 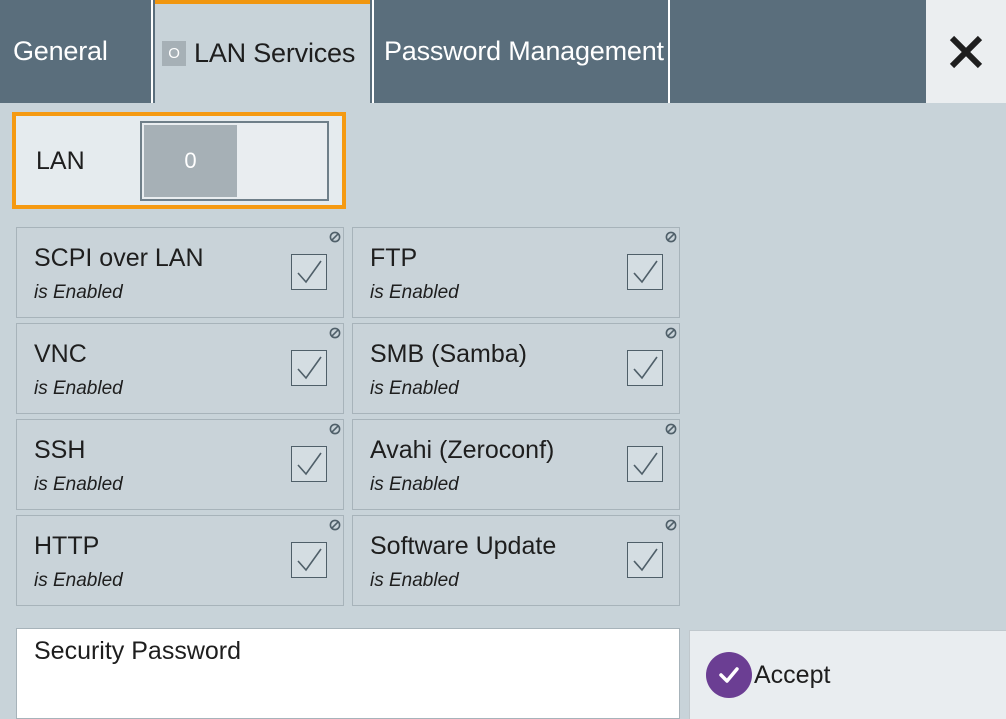 I want to click on service-name: VNC, so click(x=60, y=354).